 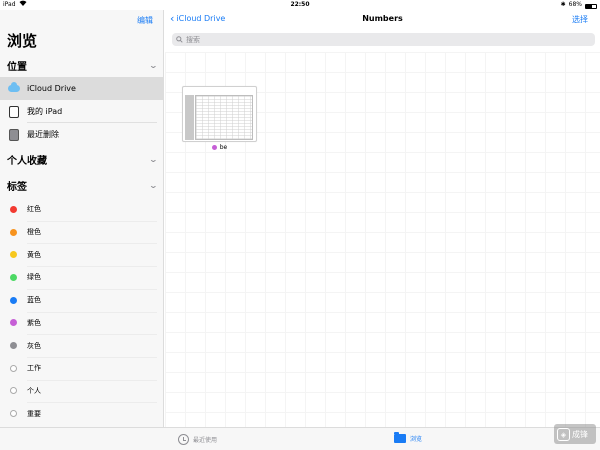 What do you see at coordinates (563, 4) in the screenshot?
I see `bluetooth-icon: ✱` at bounding box center [563, 4].